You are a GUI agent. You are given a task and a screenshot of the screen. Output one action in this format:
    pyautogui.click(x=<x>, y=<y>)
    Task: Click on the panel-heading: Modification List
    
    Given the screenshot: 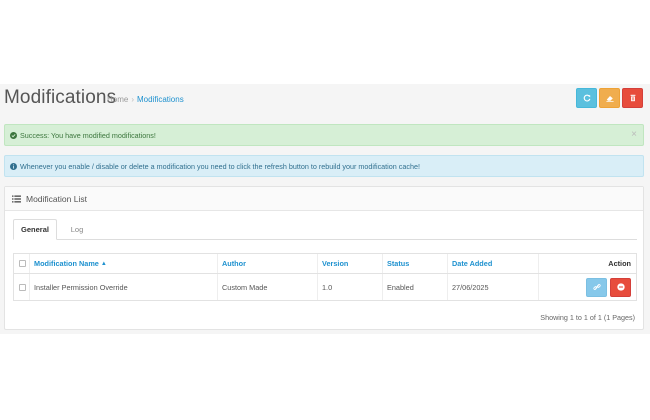 What is the action you would take?
    pyautogui.click(x=324, y=199)
    